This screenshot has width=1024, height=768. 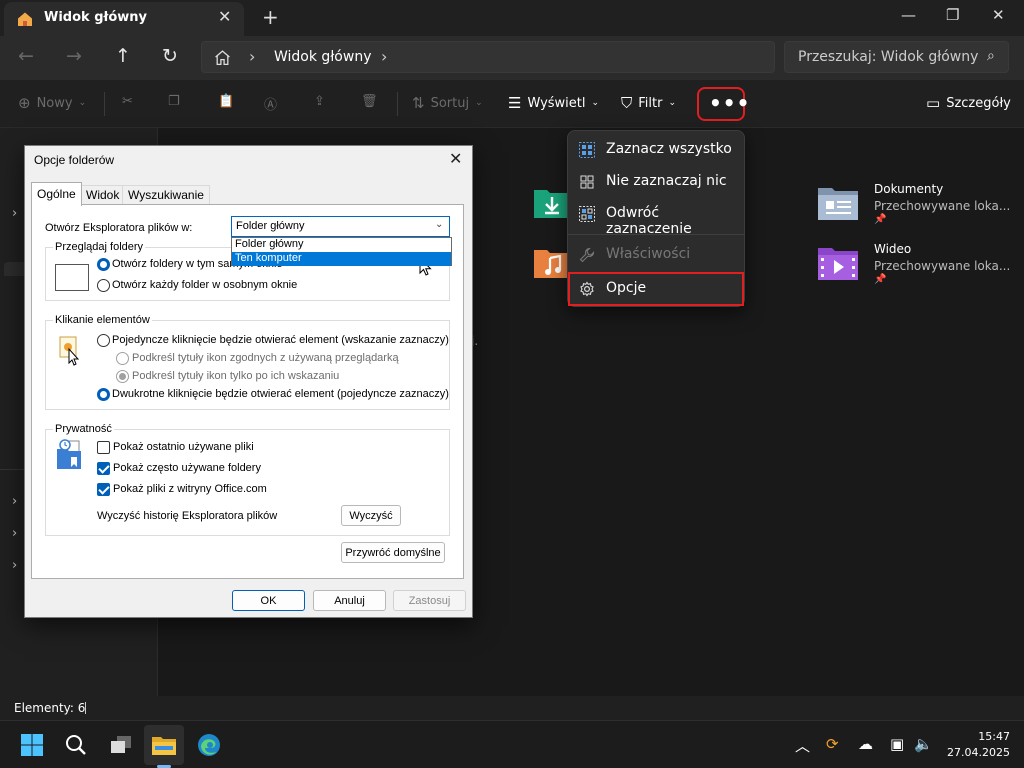 I want to click on back-button: ←, so click(x=26, y=56).